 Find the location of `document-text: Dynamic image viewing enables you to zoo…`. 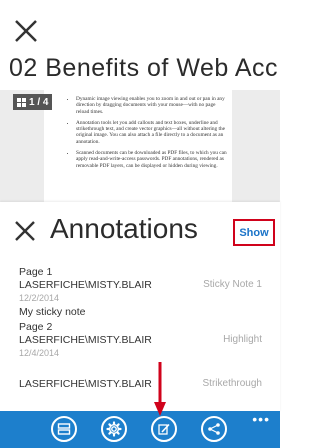

document-text: Dynamic image viewing enables you to zoo… is located at coordinates (149, 135).